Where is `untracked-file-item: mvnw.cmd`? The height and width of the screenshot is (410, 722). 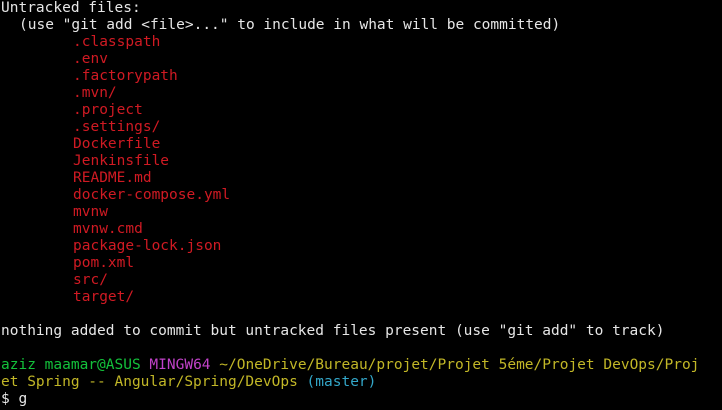 untracked-file-item: mvnw.cmd is located at coordinates (108, 229).